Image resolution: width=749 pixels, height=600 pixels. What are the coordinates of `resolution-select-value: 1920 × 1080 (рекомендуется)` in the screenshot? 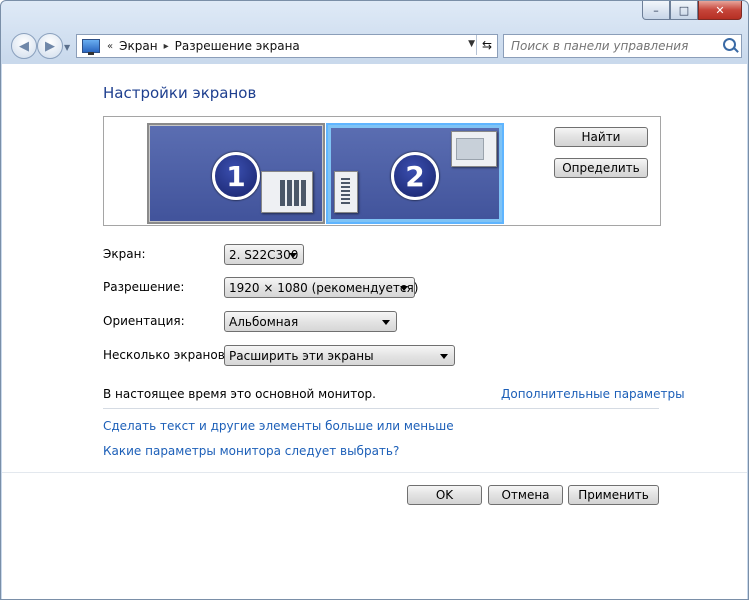 It's located at (324, 287).